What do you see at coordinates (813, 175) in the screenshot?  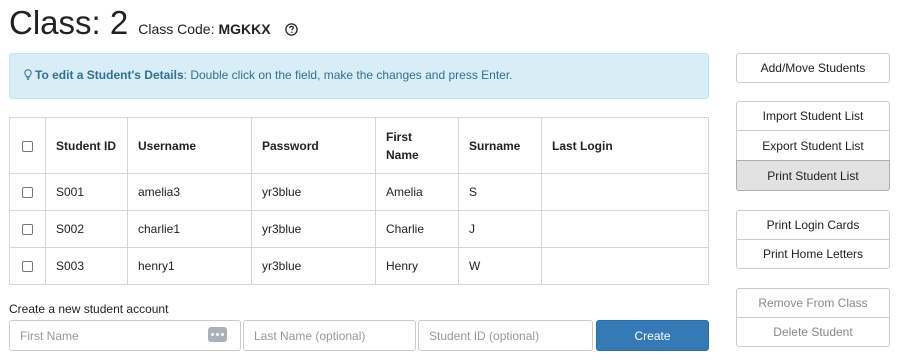 I see `print-student-list-button: Print Student List` at bounding box center [813, 175].